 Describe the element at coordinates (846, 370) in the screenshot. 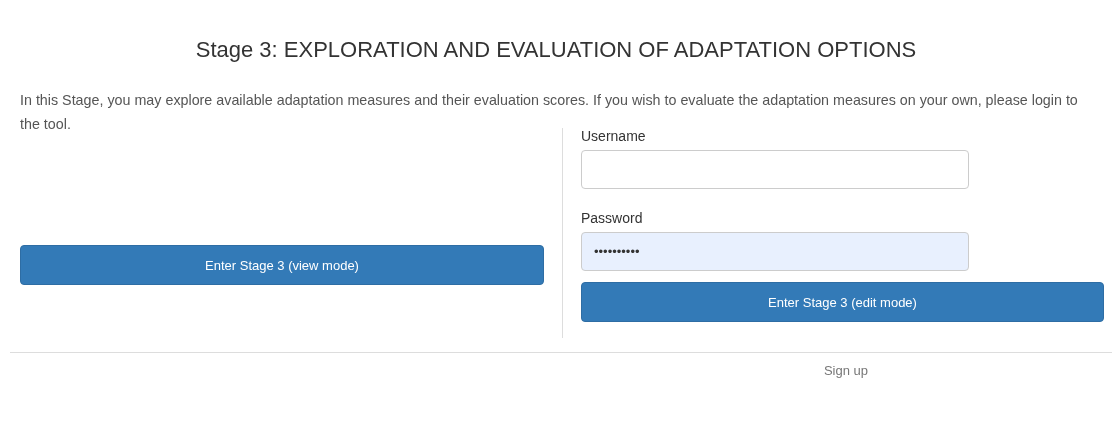

I see `sign-up-link: Sign up` at that location.